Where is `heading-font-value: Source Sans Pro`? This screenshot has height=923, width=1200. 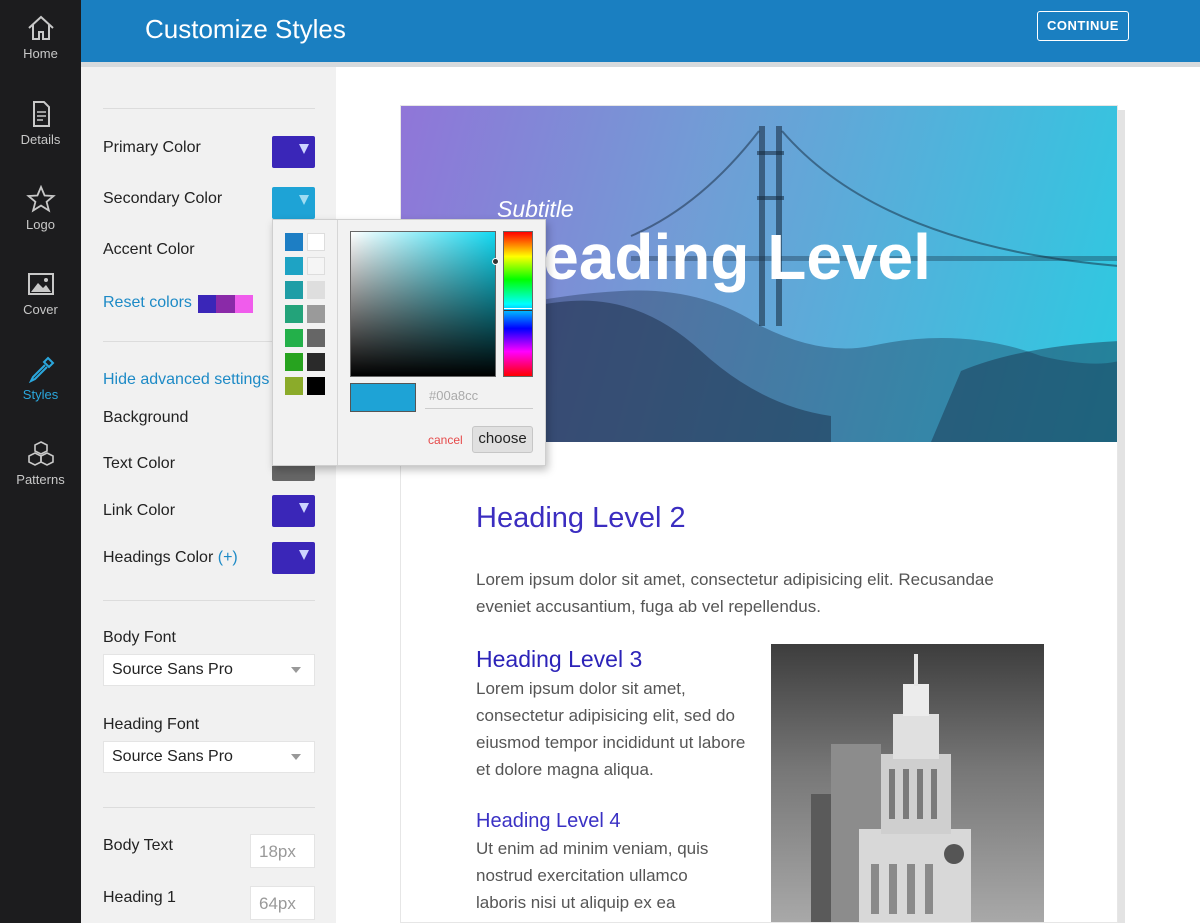 heading-font-value: Source Sans Pro is located at coordinates (172, 756).